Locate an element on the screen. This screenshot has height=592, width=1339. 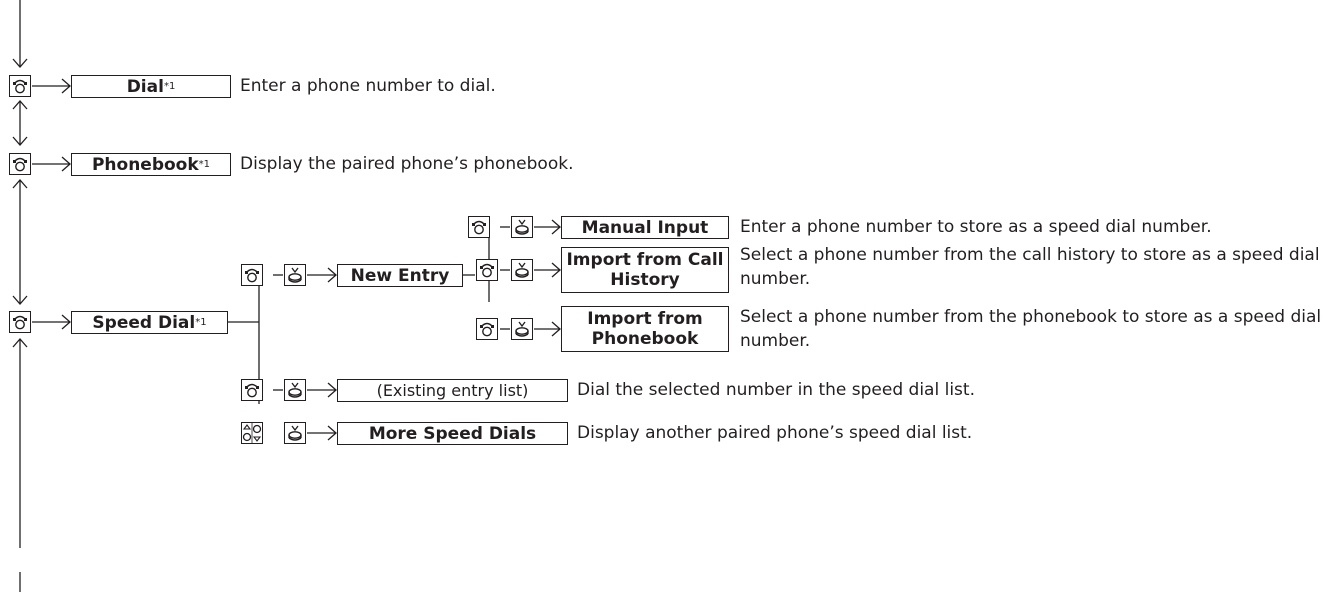
dial-label: Dial is located at coordinates (145, 86).